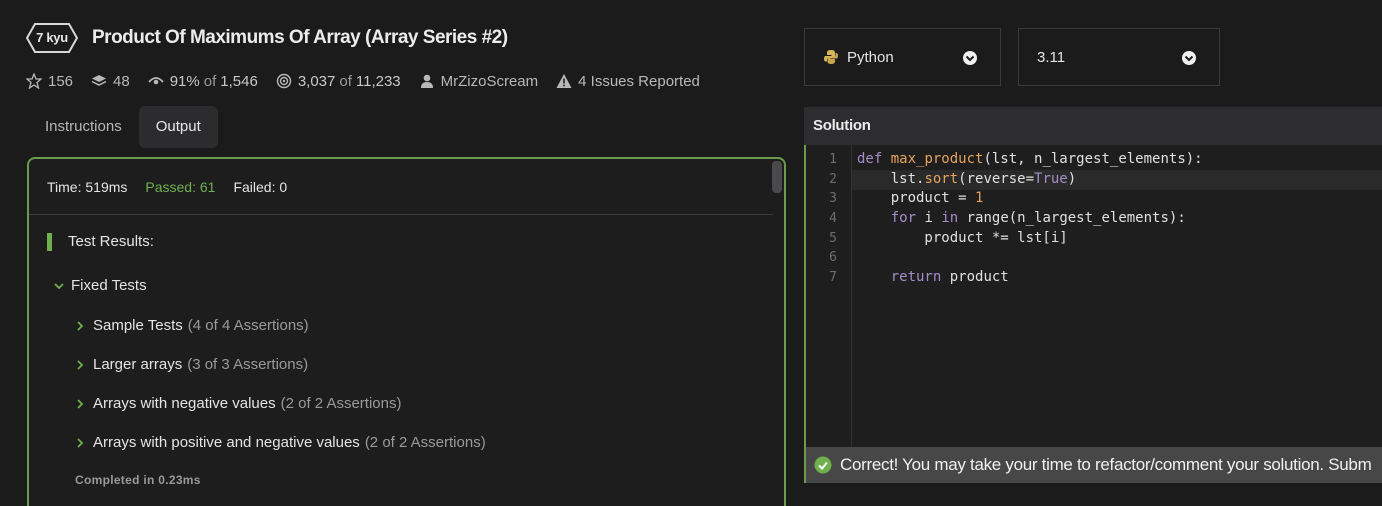 This screenshot has height=506, width=1382. What do you see at coordinates (887, 218) in the screenshot?
I see `code-token: for` at bounding box center [887, 218].